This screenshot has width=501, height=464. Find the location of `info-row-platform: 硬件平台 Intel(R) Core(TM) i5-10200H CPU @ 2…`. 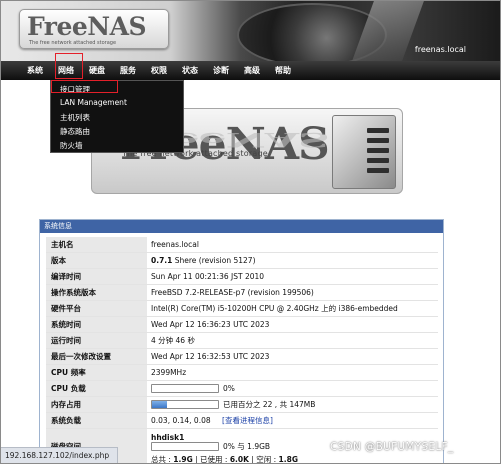

info-row-platform: 硬件平台 Intel(R) Core(TM) i5-10200H CPU @ 2… is located at coordinates (242, 309).